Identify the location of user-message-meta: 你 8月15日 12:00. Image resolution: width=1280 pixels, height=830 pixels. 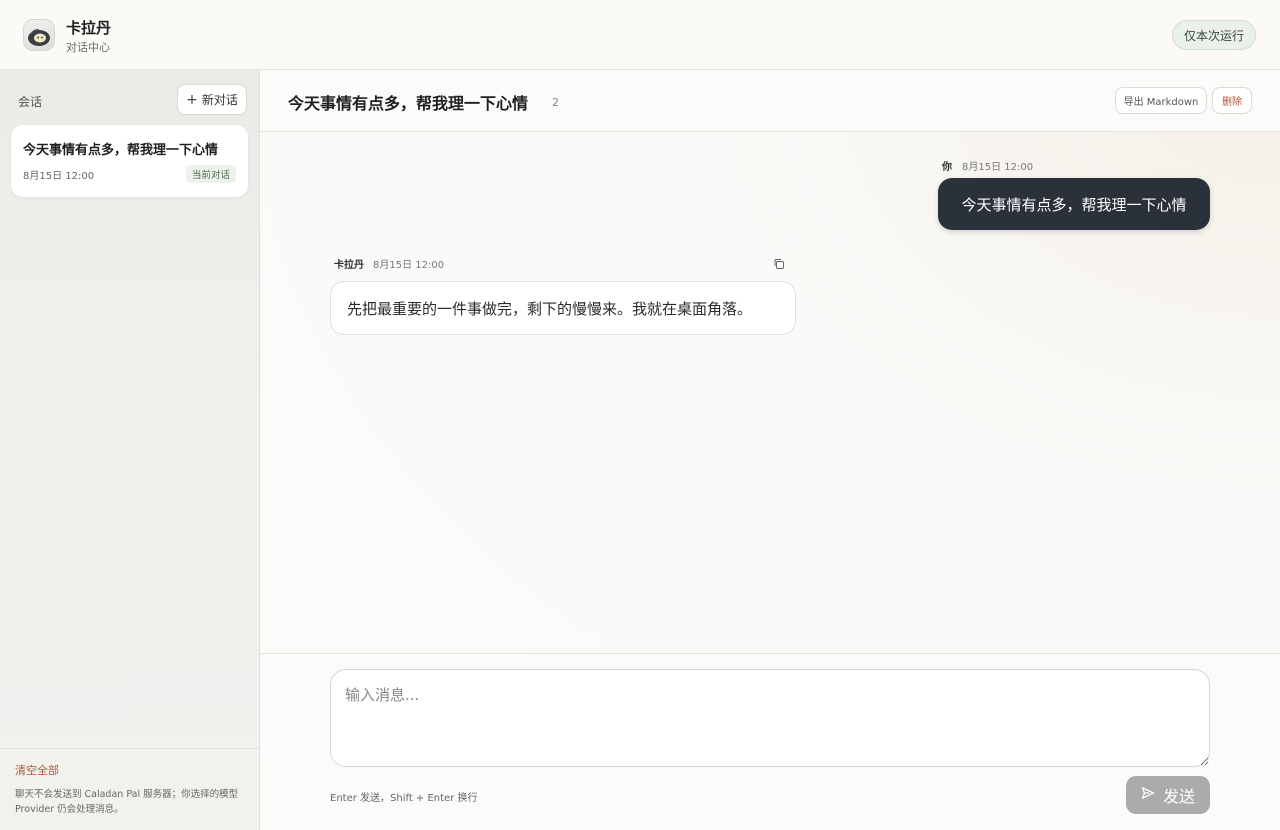
(987, 165).